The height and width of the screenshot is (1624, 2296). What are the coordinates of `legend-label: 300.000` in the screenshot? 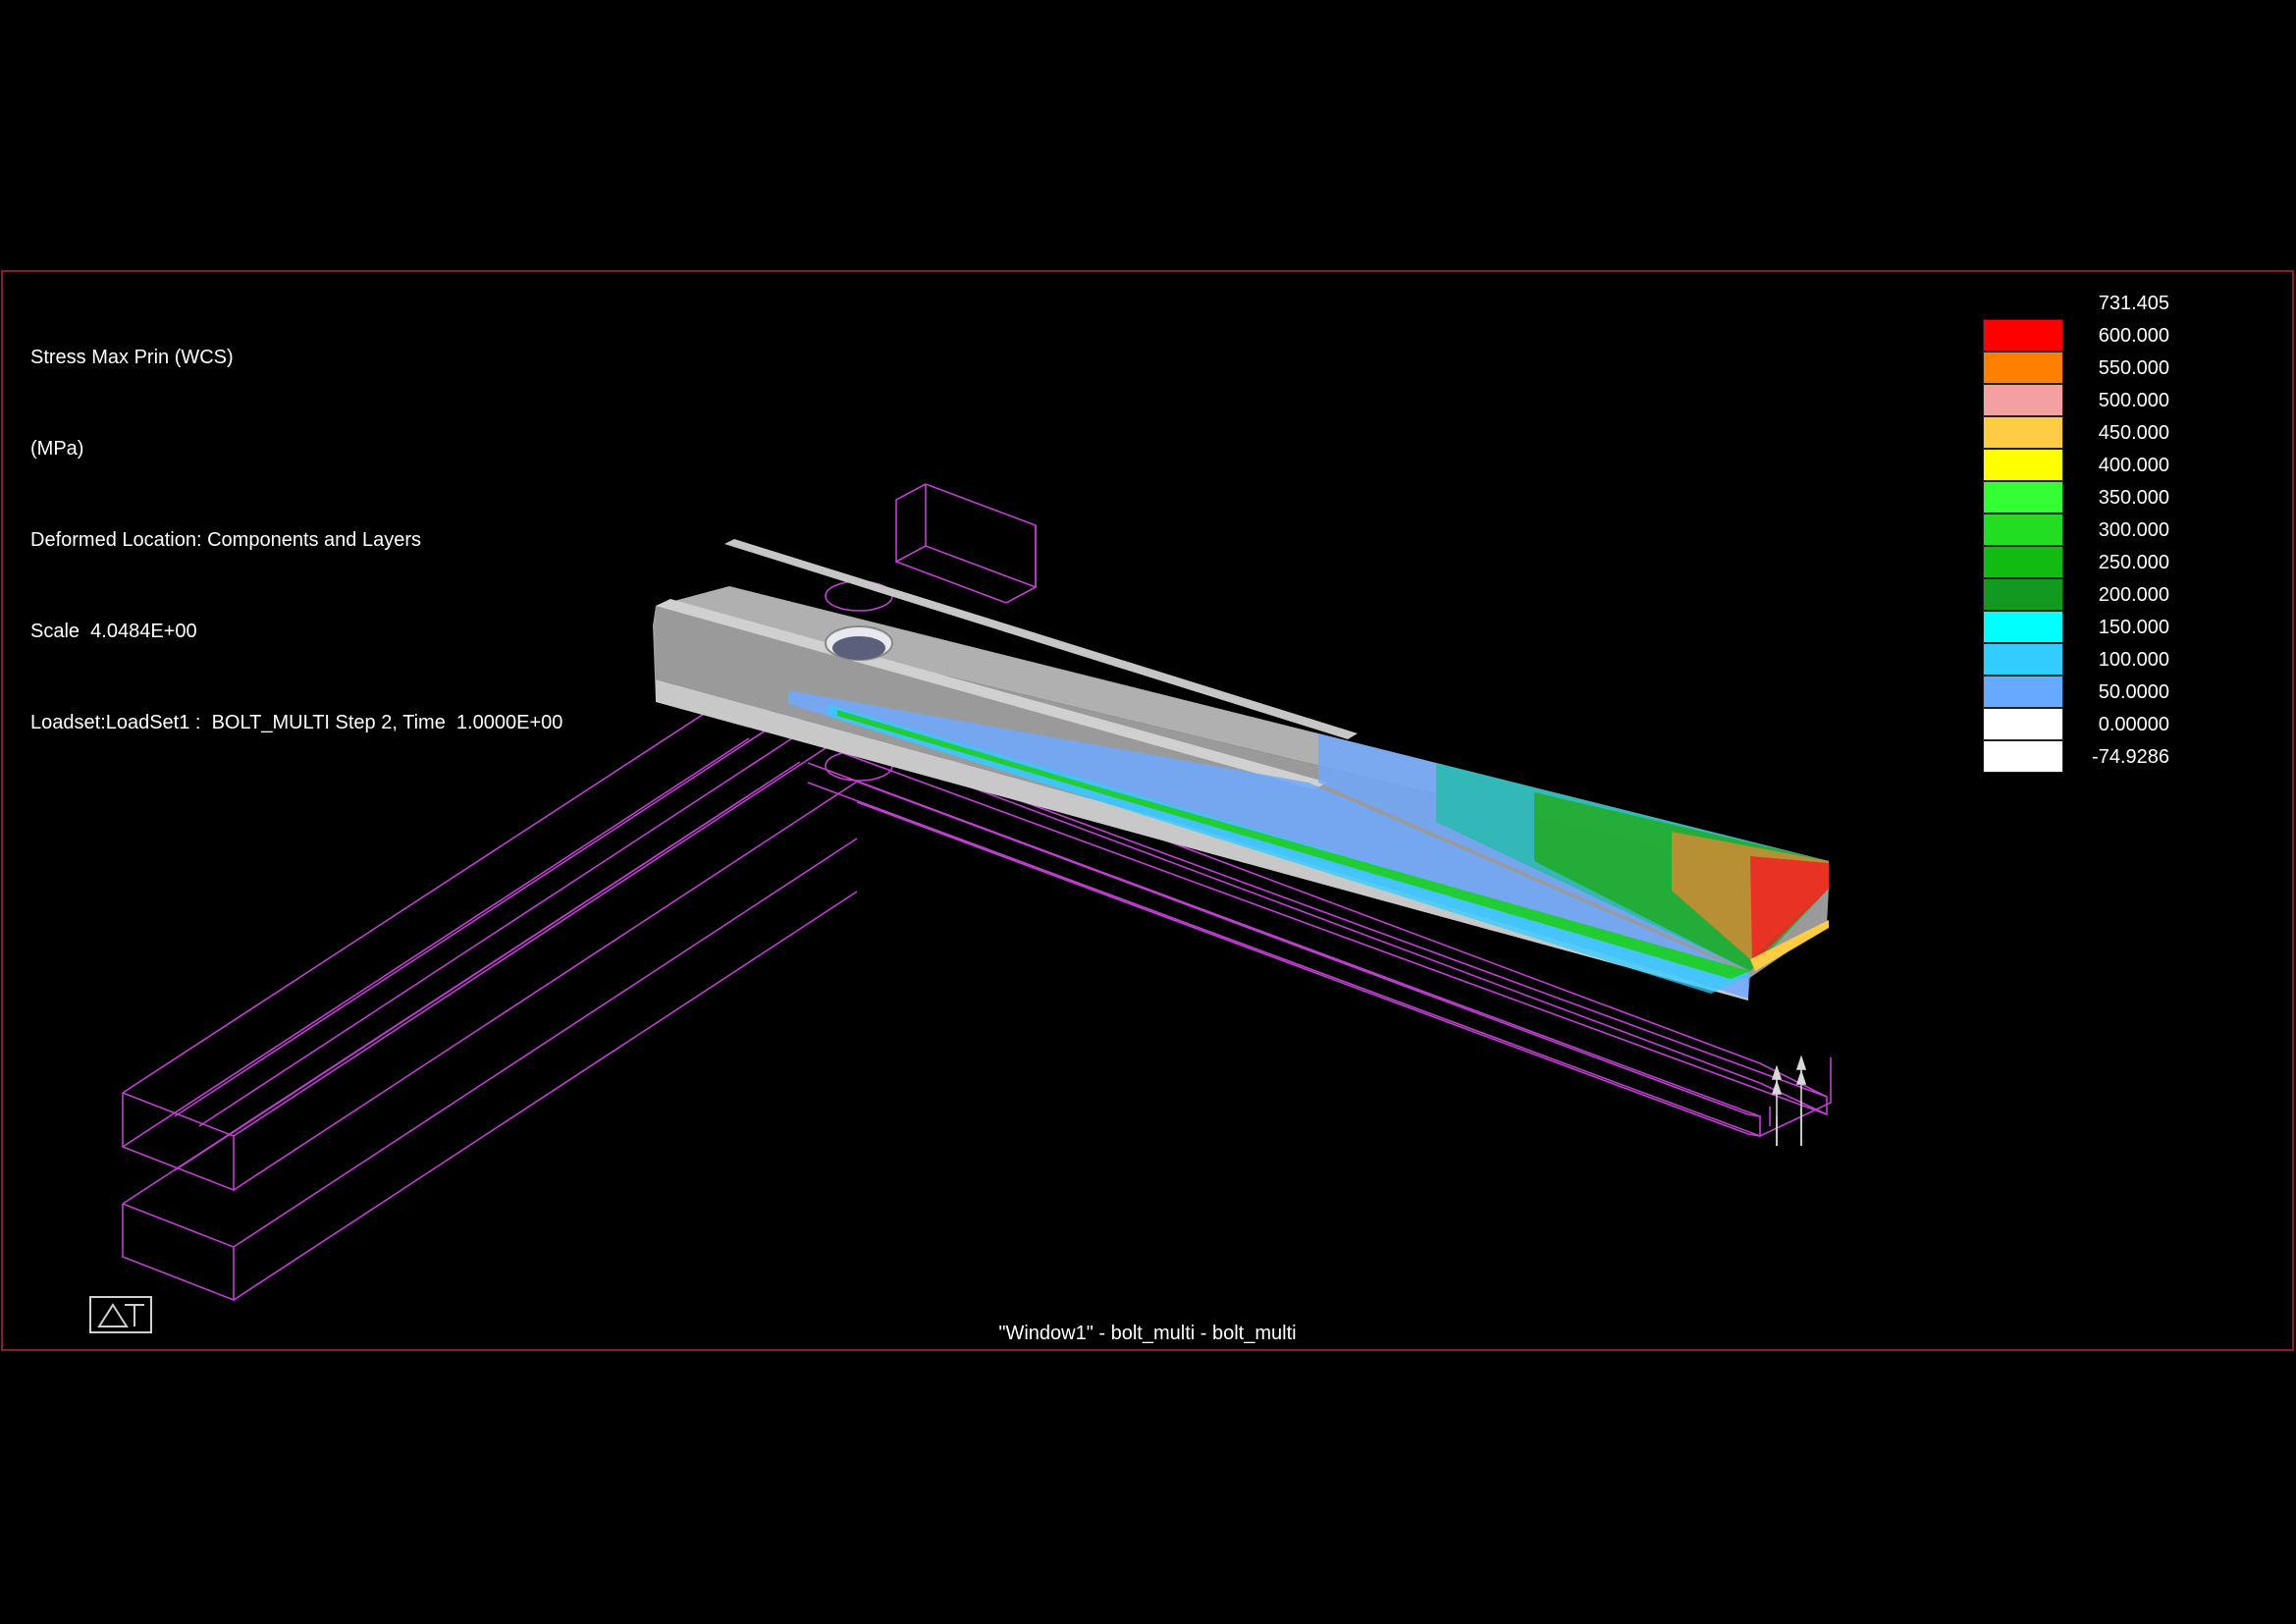 It's located at (2133, 530).